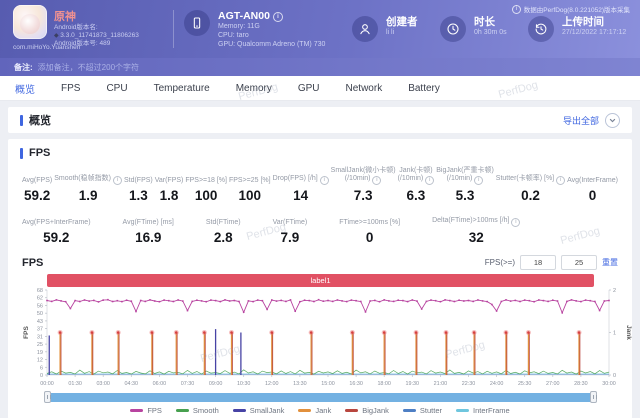  What do you see at coordinates (531, 185) in the screenshot?
I see `metric: Stutter(卡顿率) [%]0.2` at bounding box center [531, 185].